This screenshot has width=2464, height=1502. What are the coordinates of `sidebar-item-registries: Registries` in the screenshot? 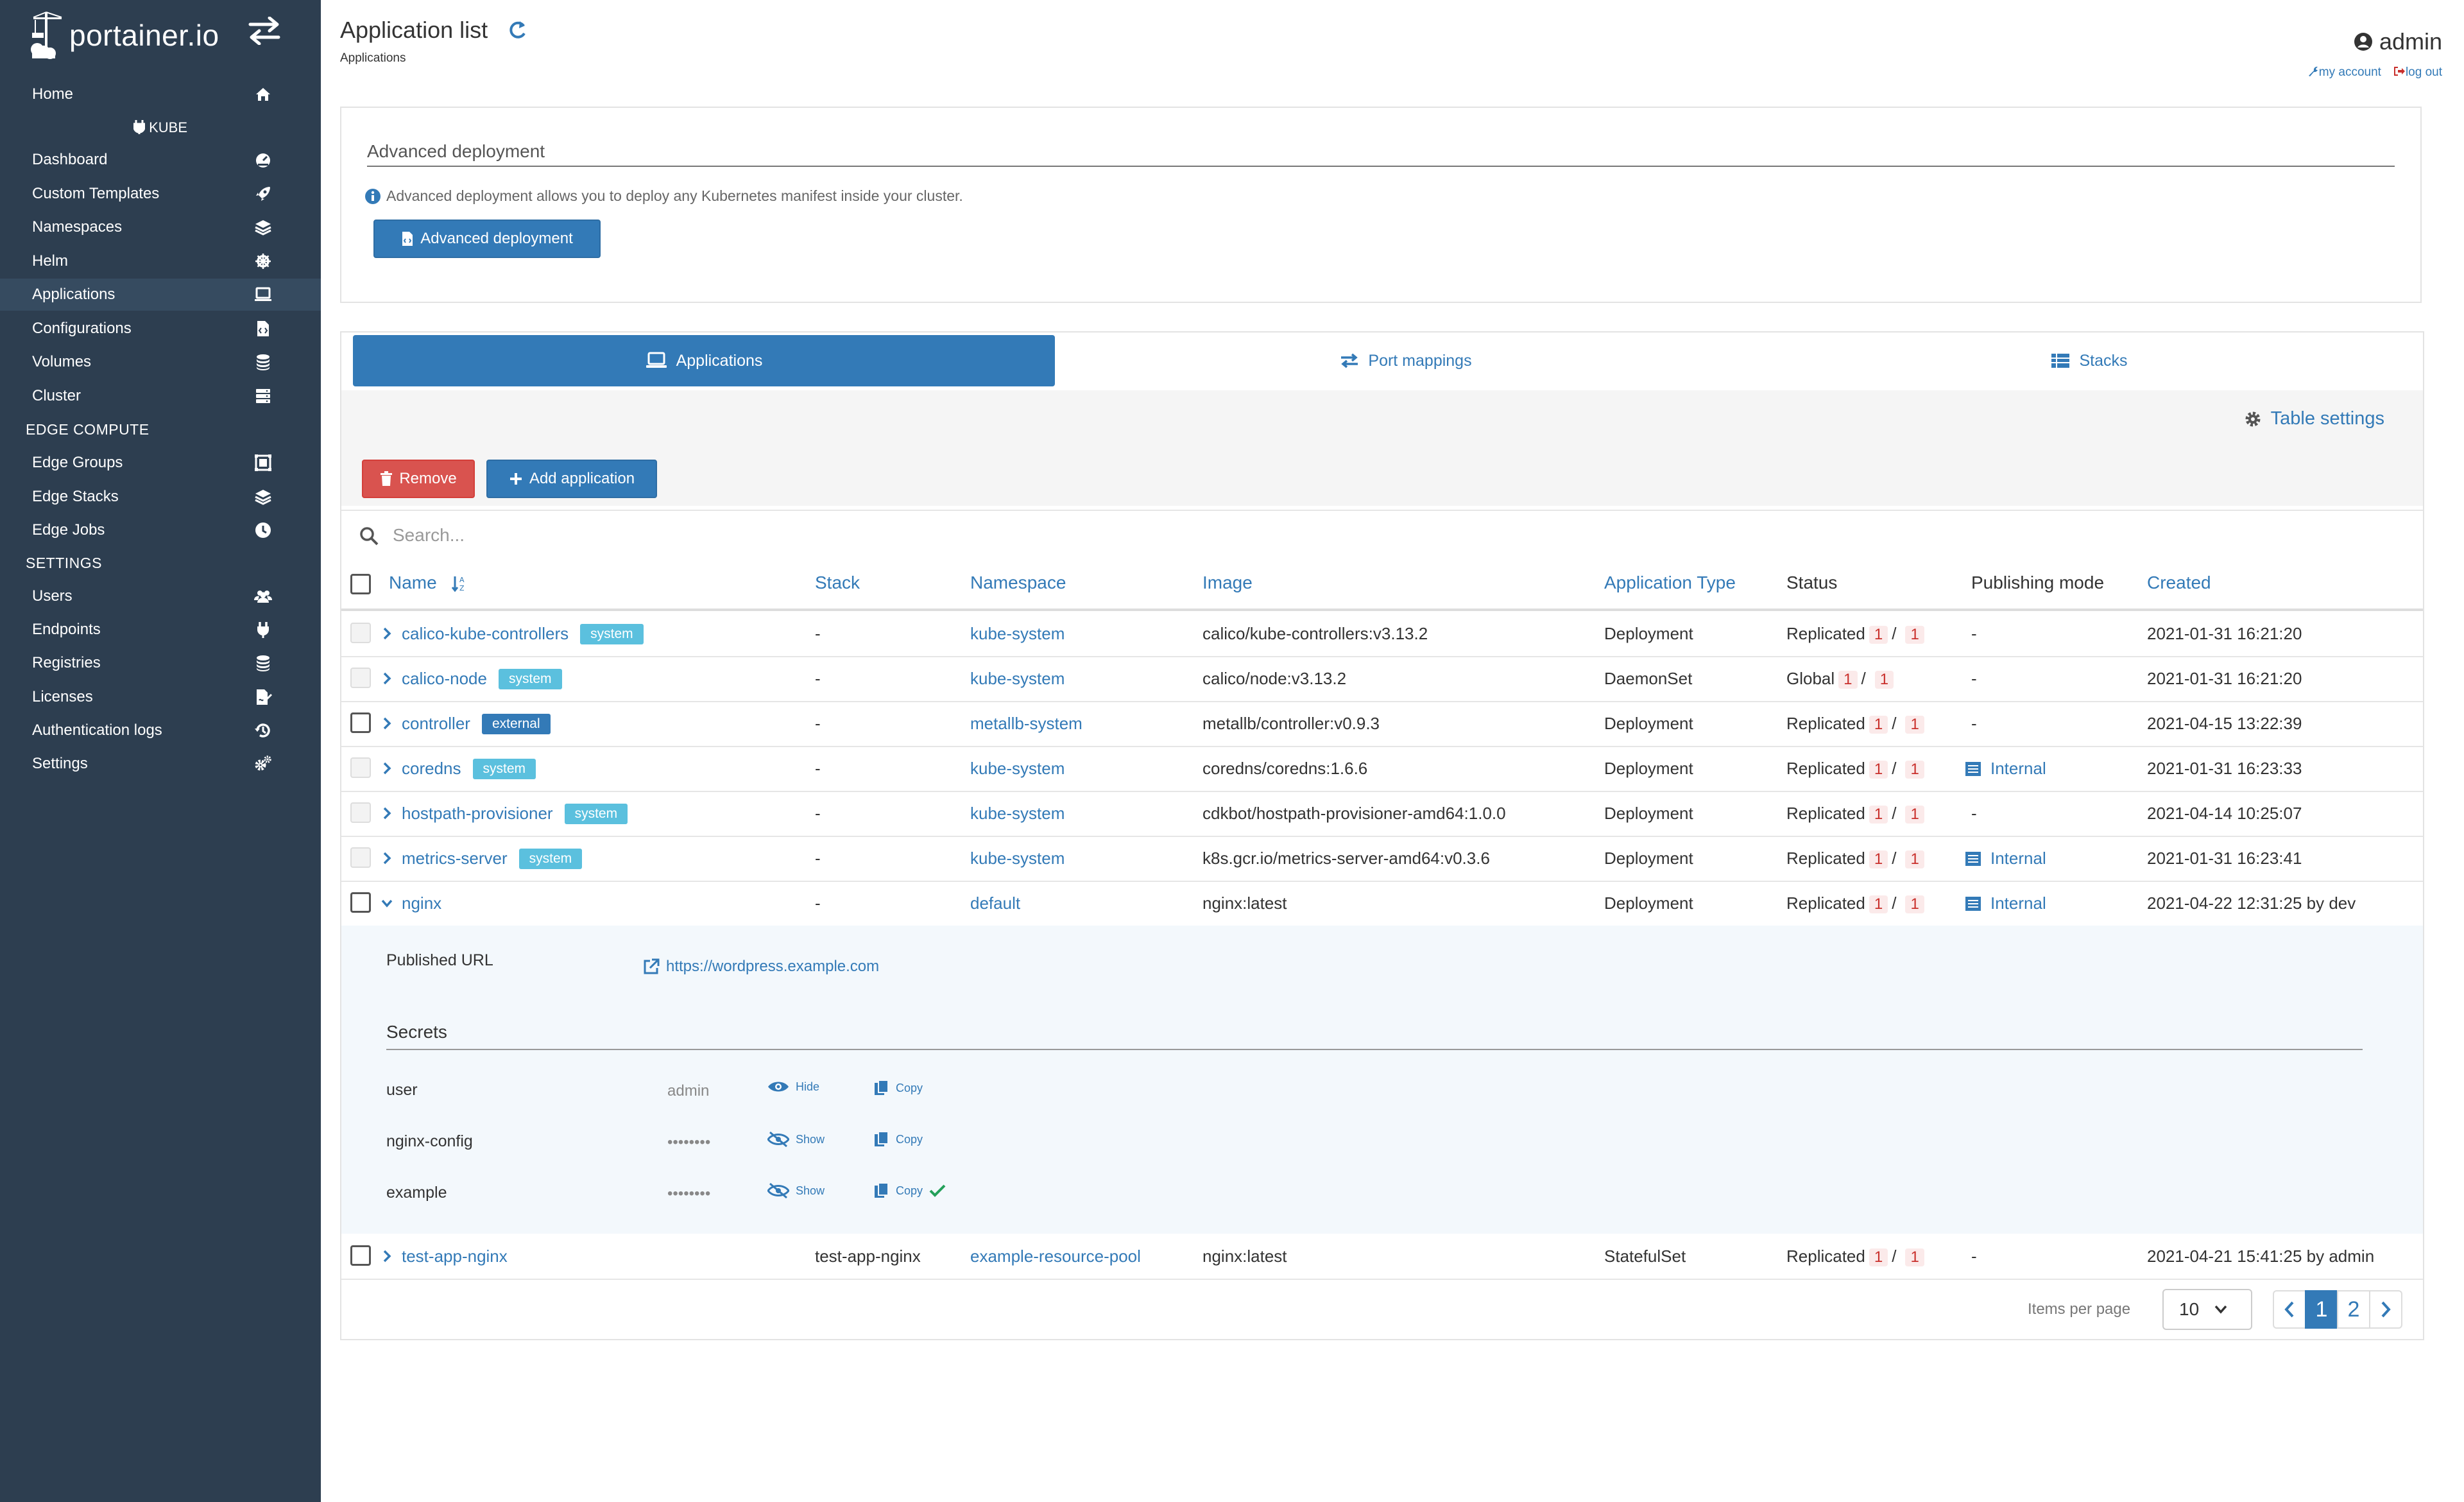 It's located at (161, 663).